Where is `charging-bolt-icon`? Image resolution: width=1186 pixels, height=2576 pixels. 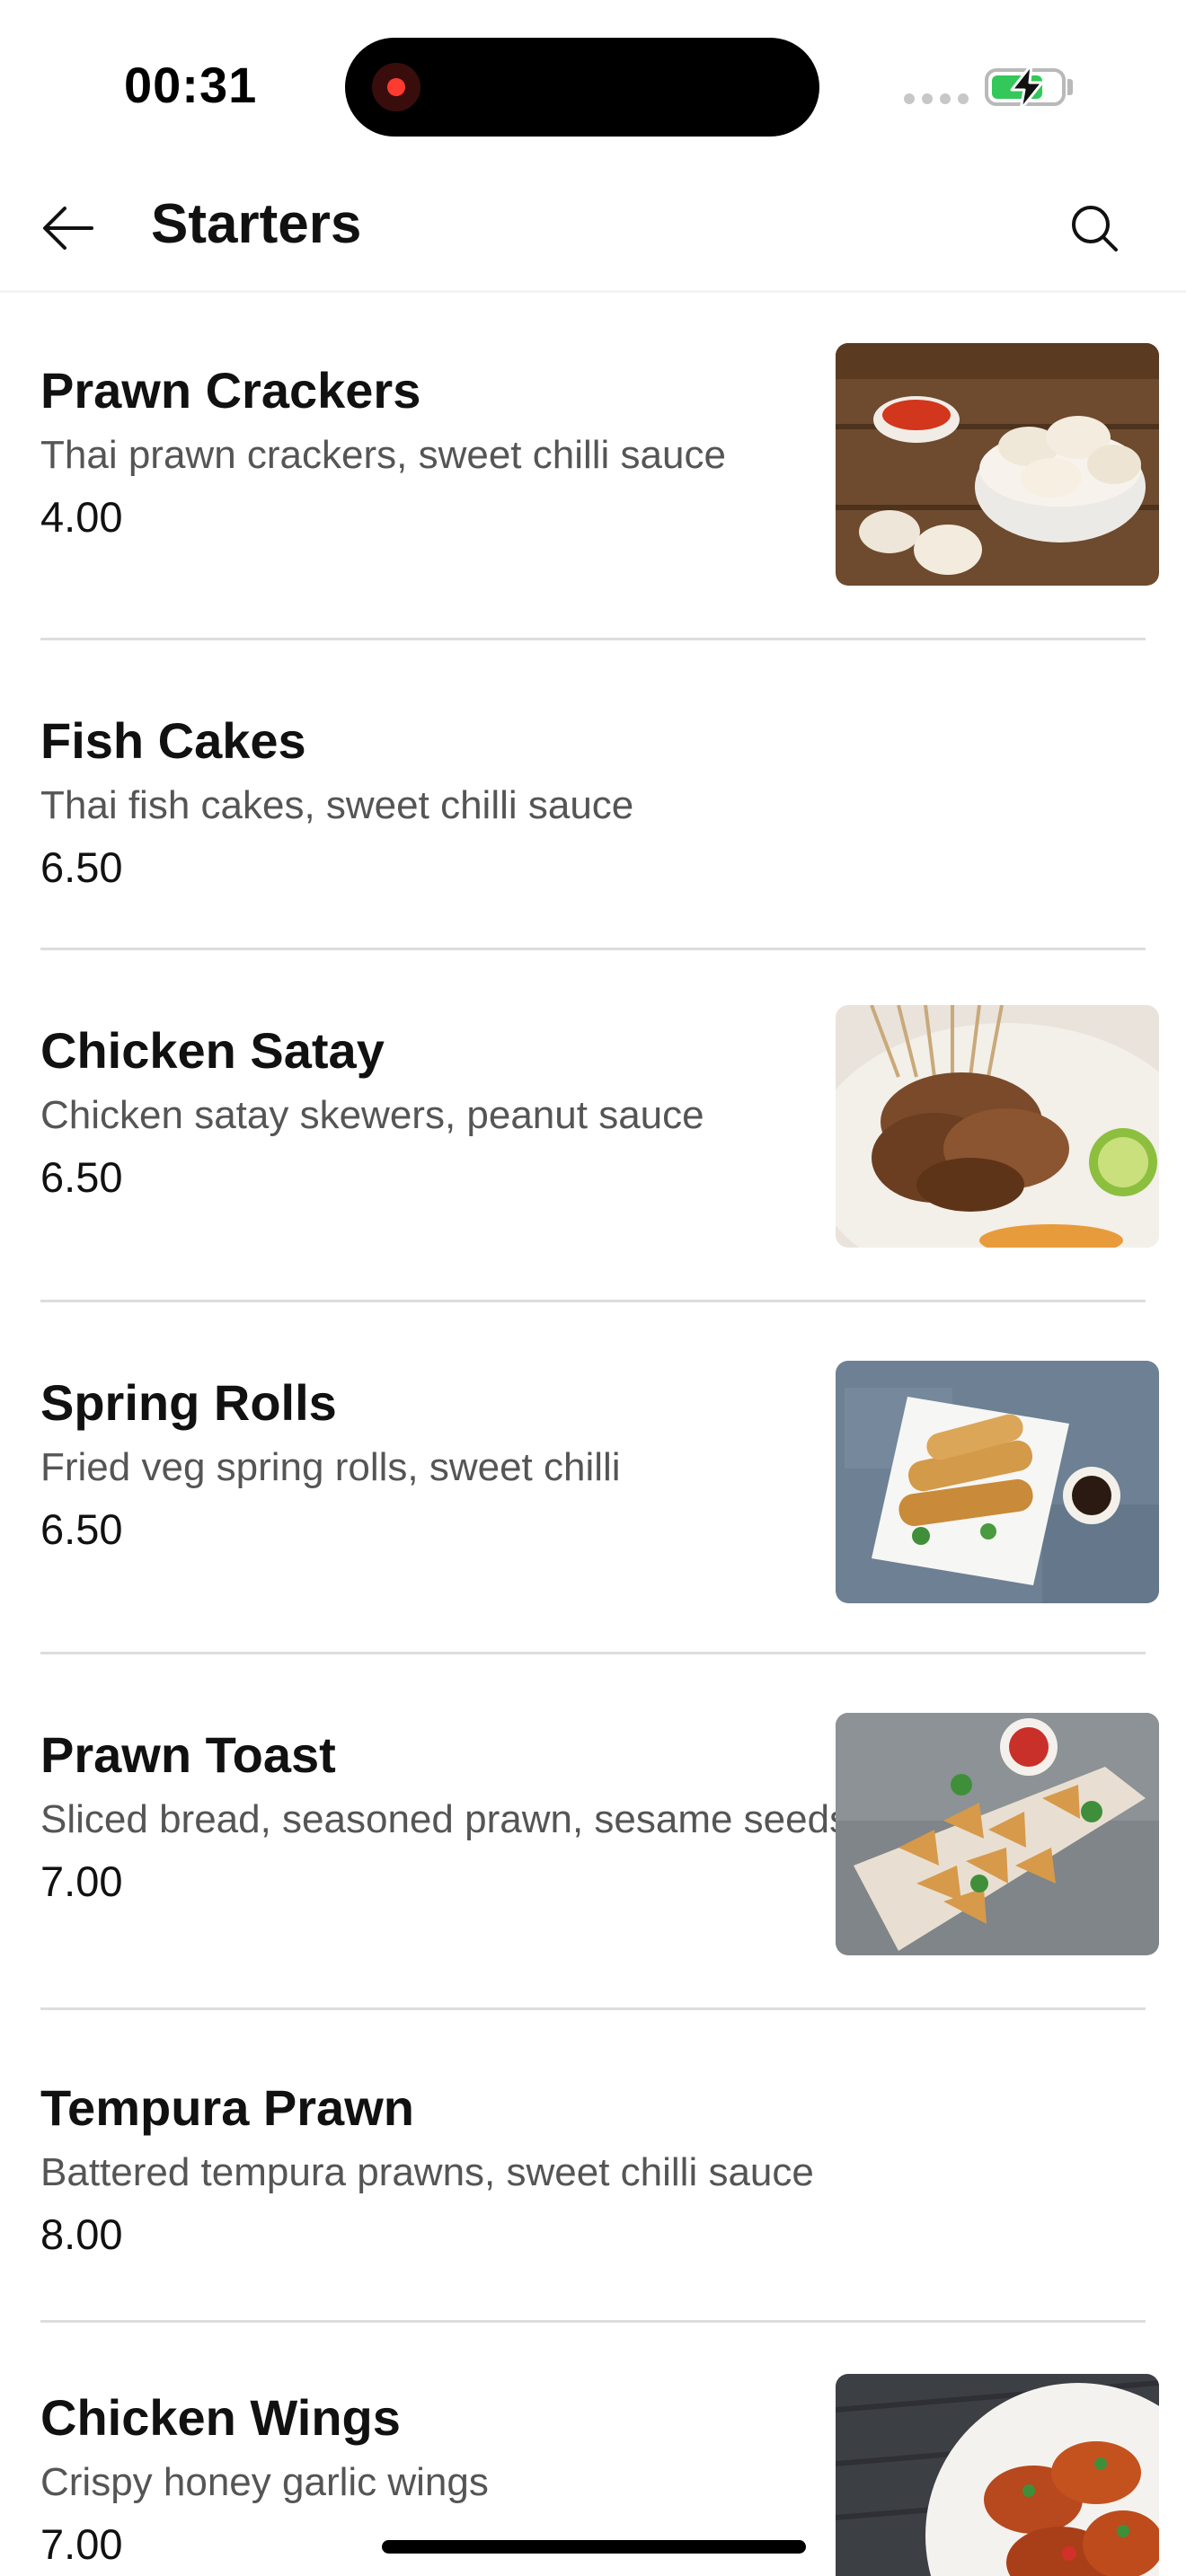
charging-bolt-icon is located at coordinates (1027, 87).